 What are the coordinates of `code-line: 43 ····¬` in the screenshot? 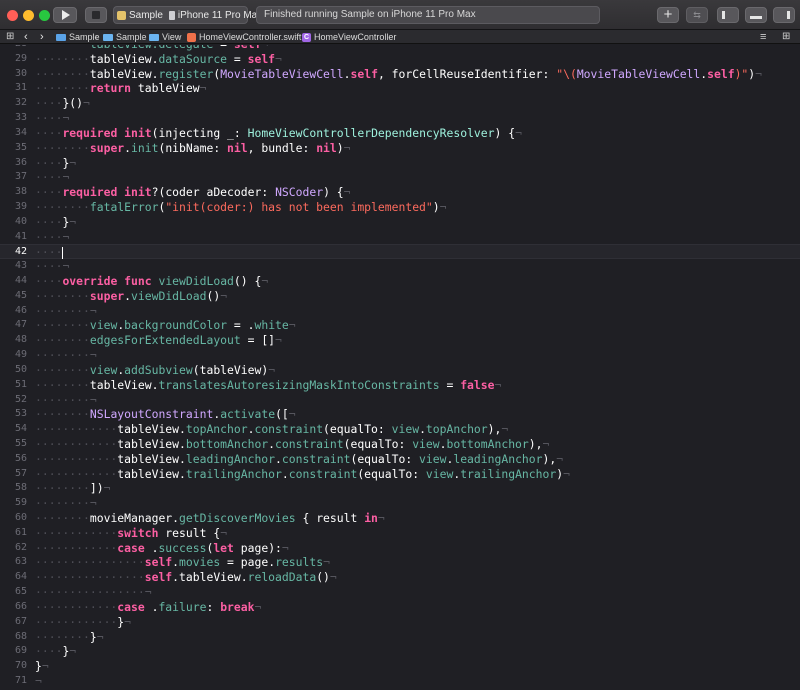 It's located at (400, 266).